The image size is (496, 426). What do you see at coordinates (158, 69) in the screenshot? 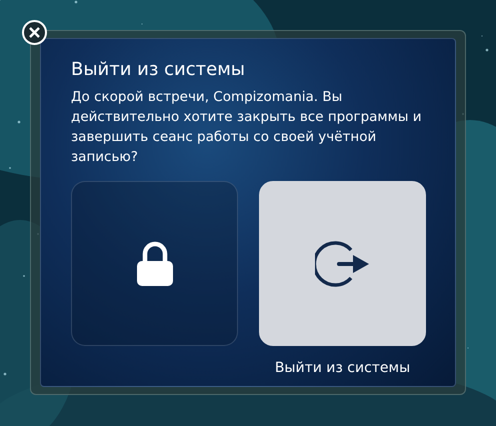
I see `dialog-title: Выйти из системы` at bounding box center [158, 69].